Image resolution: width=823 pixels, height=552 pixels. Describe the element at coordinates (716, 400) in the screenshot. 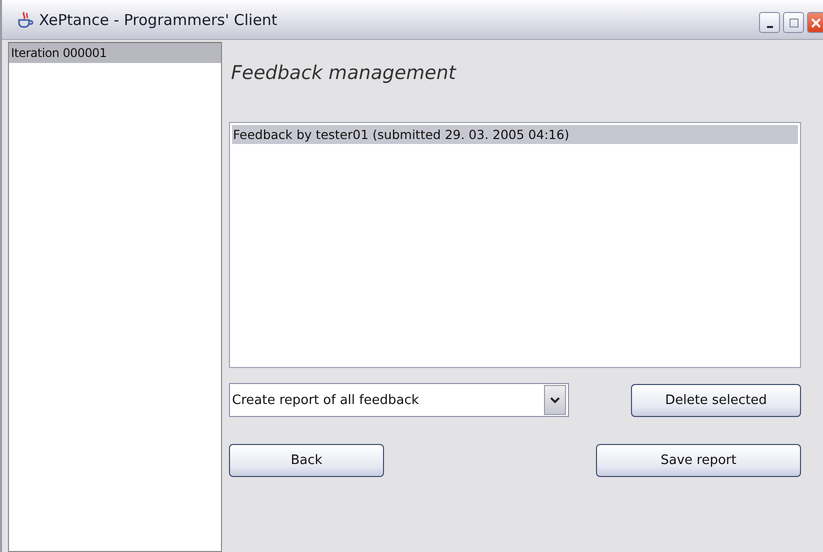

I see `delete-selected-button: Delete selected` at that location.